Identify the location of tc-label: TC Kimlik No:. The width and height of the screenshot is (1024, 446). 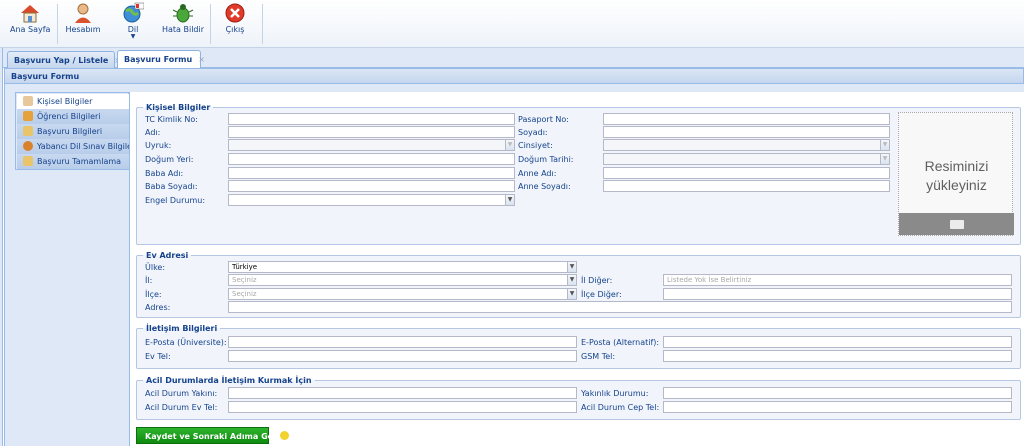
(172, 119).